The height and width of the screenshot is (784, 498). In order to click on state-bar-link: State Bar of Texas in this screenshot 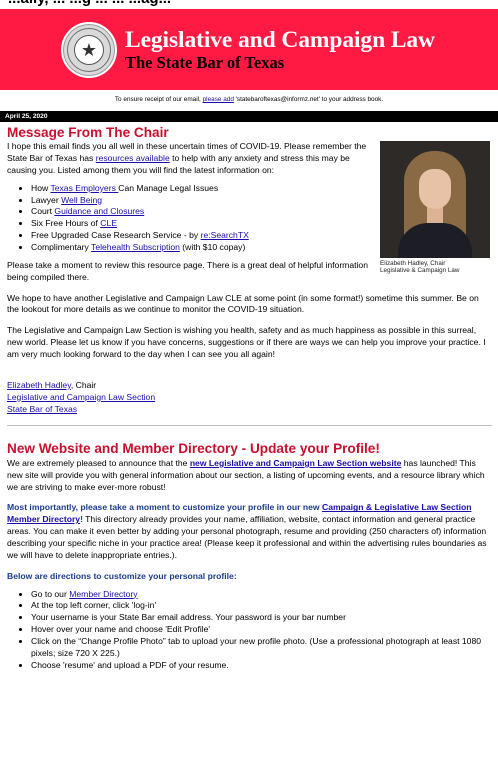, I will do `click(42, 409)`.